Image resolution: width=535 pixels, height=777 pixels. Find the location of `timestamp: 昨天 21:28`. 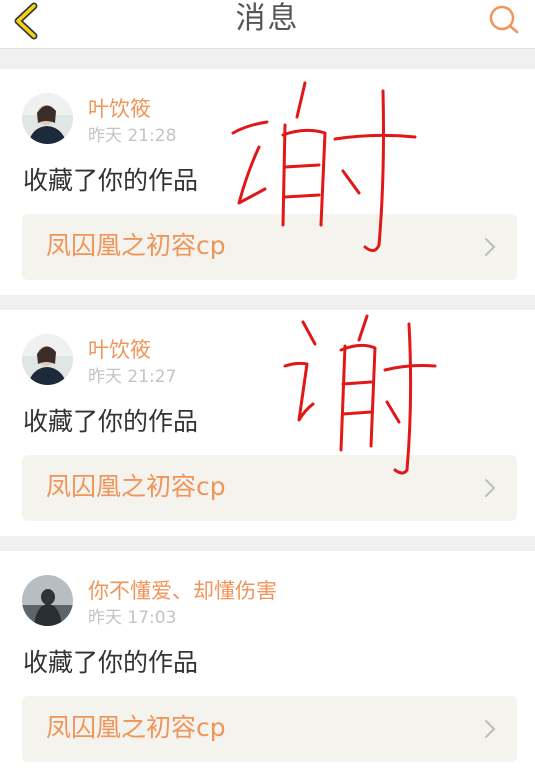

timestamp: 昨天 21:28 is located at coordinates (132, 136).